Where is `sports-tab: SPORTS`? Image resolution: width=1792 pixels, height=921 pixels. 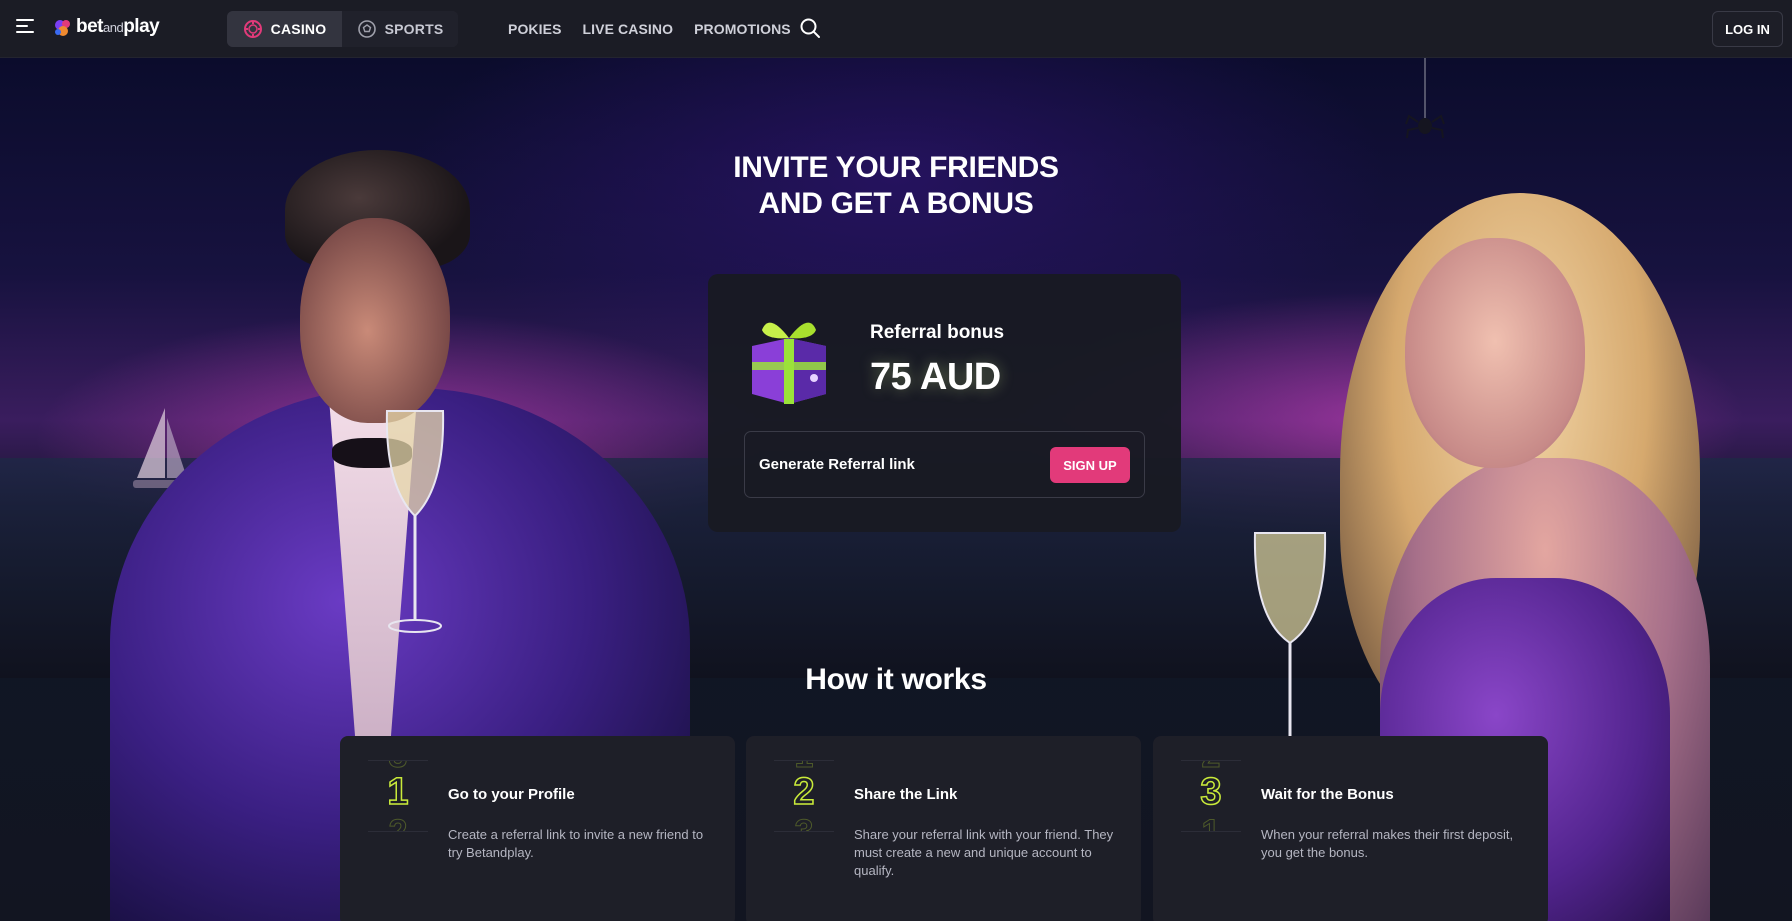 sports-tab: SPORTS is located at coordinates (400, 29).